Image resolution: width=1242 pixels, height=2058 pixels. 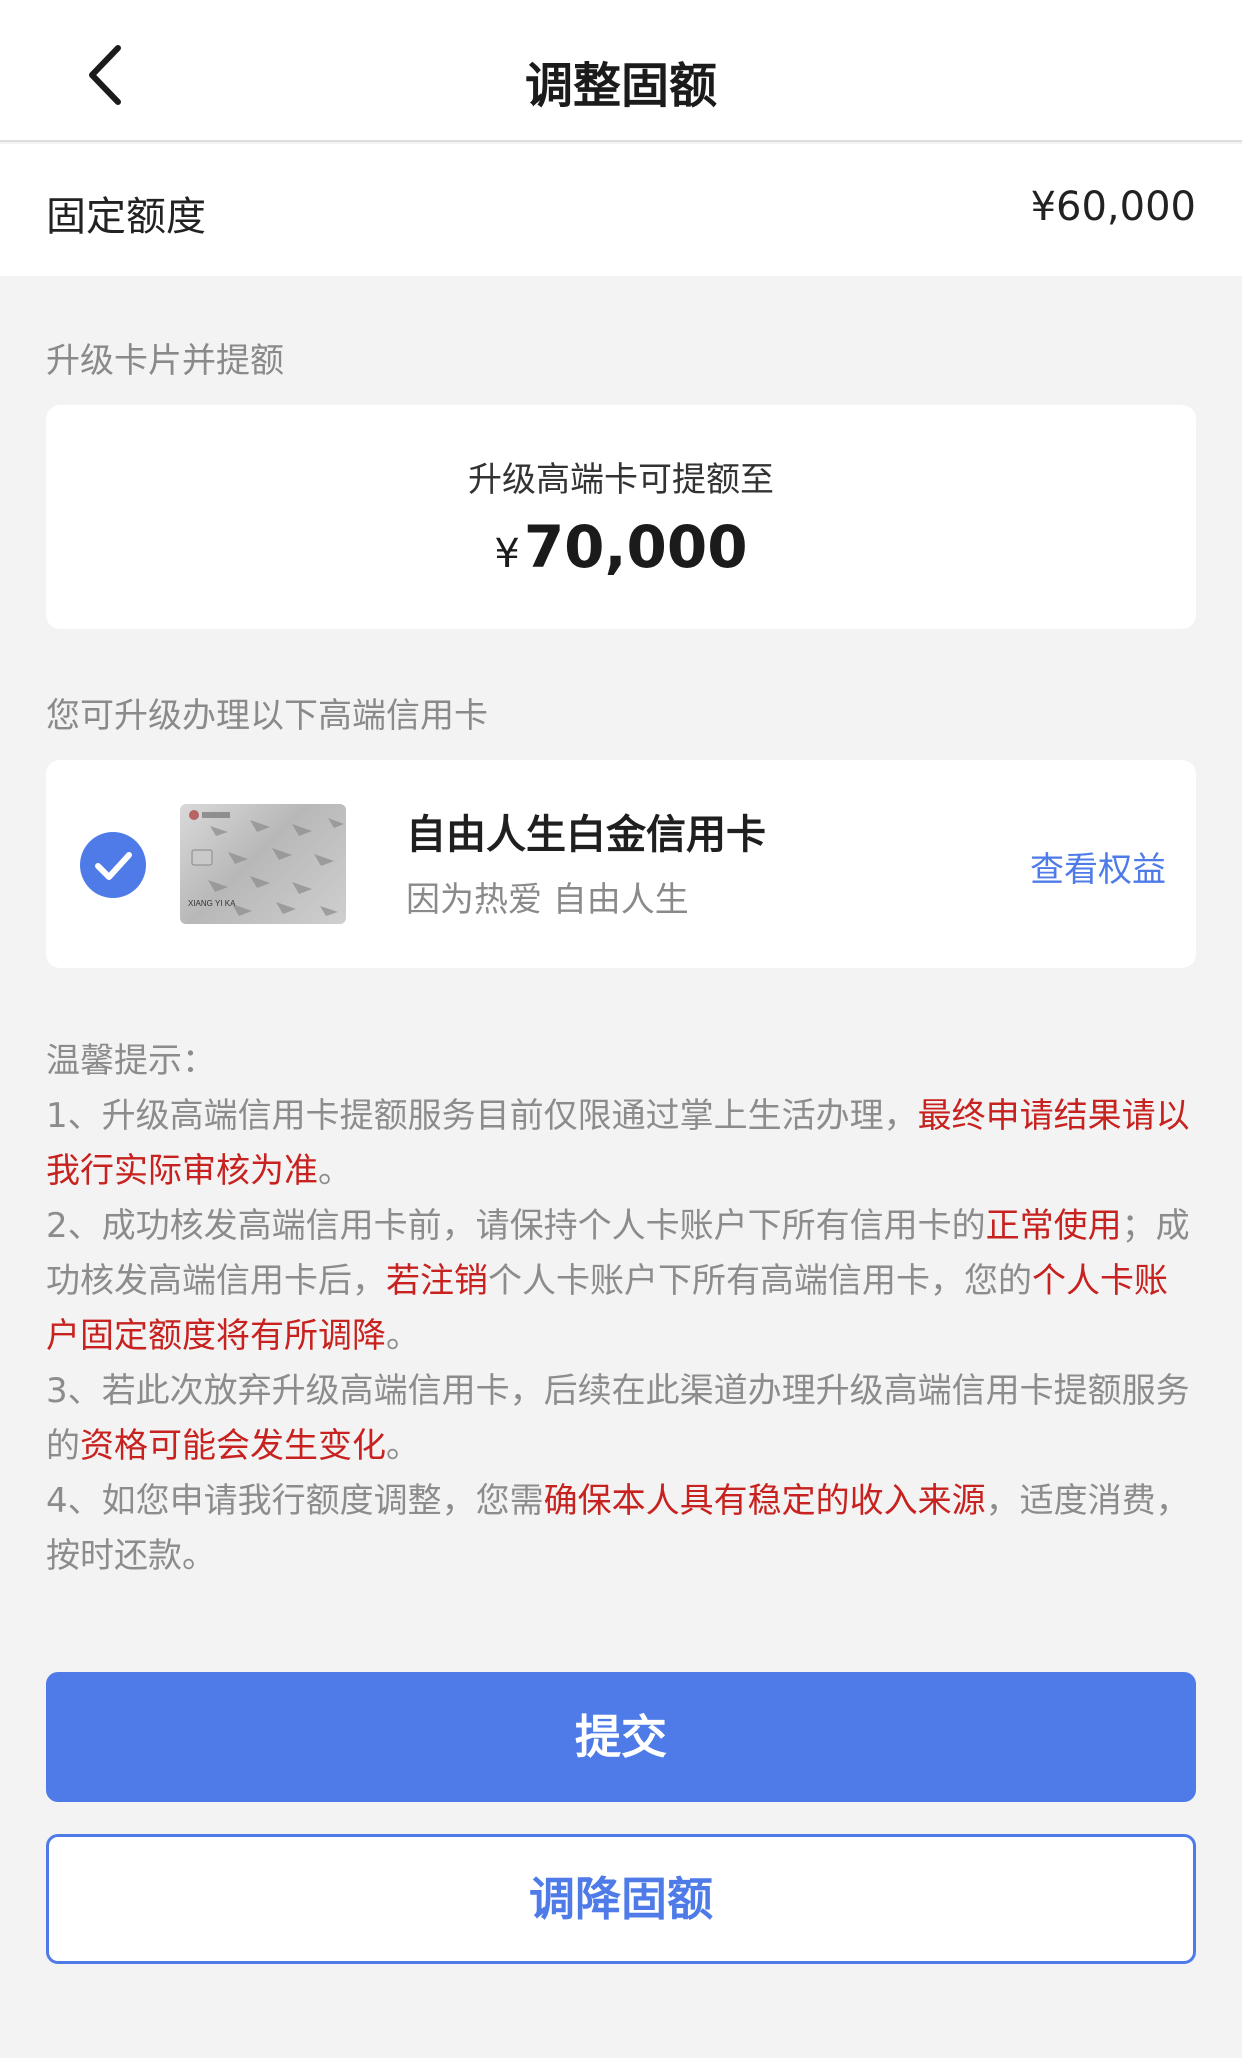 I want to click on tip-item: 4、如您申请我行额度调整，您需确保本人具有稳定的收入来源，适度消费，按时还款。, so click(x=621, y=1529).